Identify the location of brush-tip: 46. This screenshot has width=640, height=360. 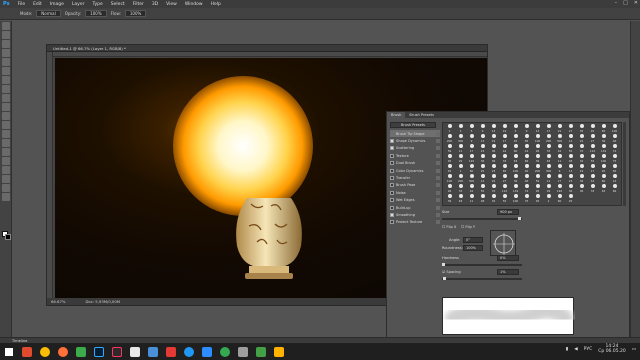
(526, 179).